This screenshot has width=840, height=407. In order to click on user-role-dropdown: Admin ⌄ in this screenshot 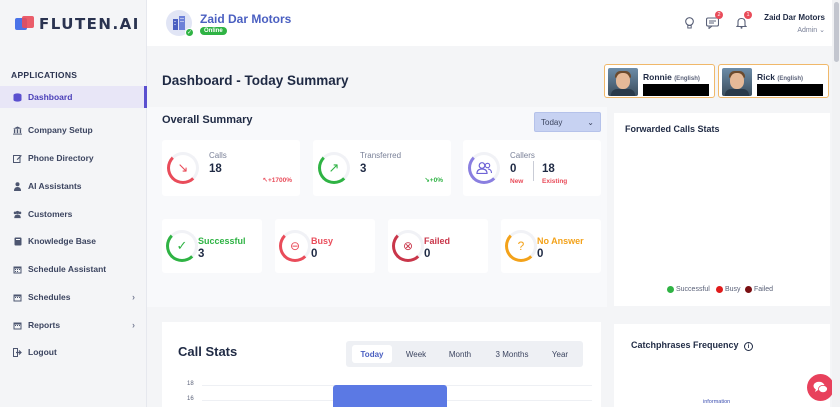, I will do `click(811, 30)`.